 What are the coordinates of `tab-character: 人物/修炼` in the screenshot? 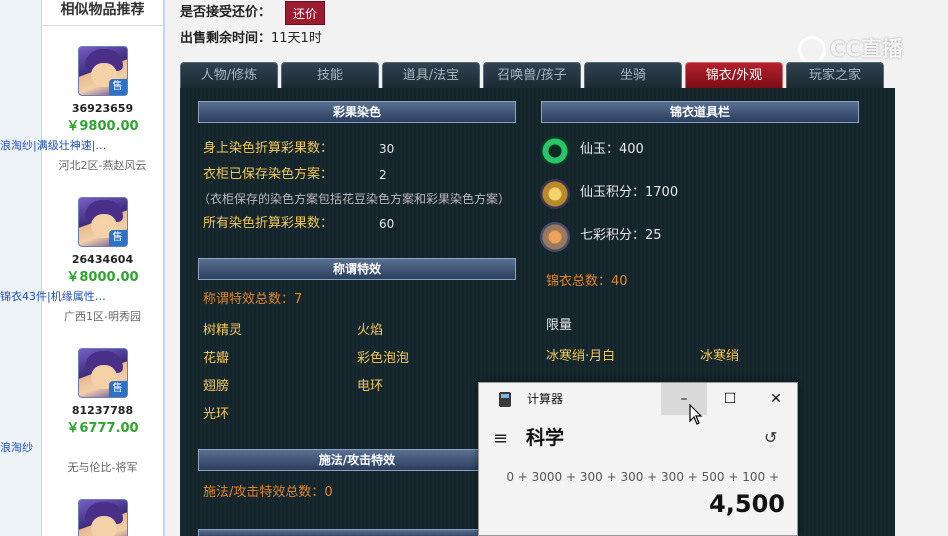 It's located at (229, 75).